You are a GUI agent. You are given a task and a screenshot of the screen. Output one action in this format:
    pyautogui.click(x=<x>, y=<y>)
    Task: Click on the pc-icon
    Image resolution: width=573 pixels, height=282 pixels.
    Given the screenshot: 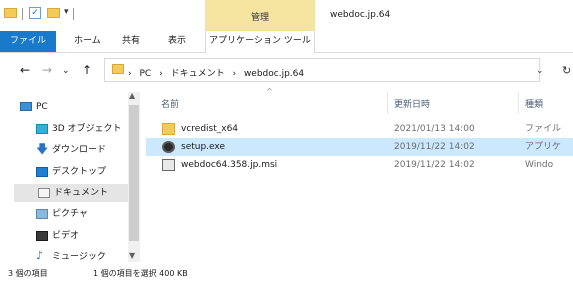 What is the action you would take?
    pyautogui.click(x=26, y=106)
    